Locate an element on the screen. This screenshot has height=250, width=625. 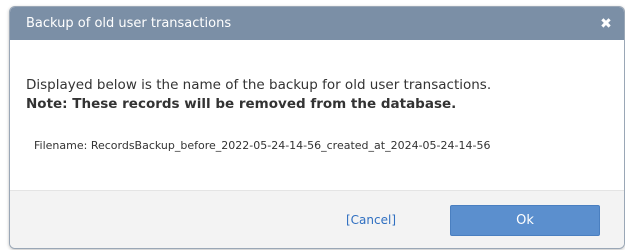
cancel-button: [Cancel] is located at coordinates (371, 220).